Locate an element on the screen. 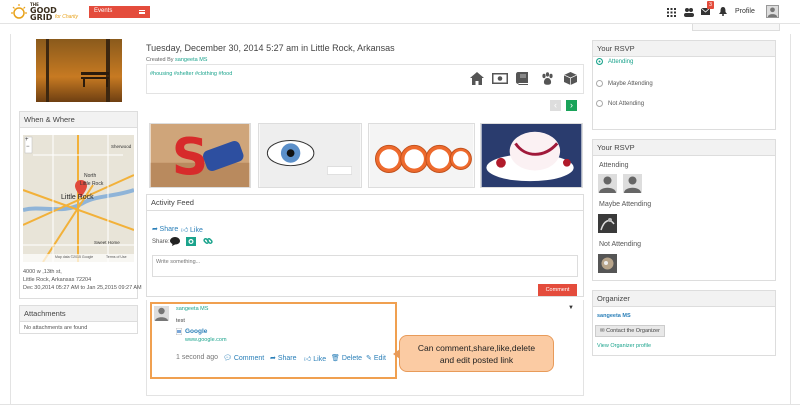  edit-icon: ✎ is located at coordinates (369, 358).